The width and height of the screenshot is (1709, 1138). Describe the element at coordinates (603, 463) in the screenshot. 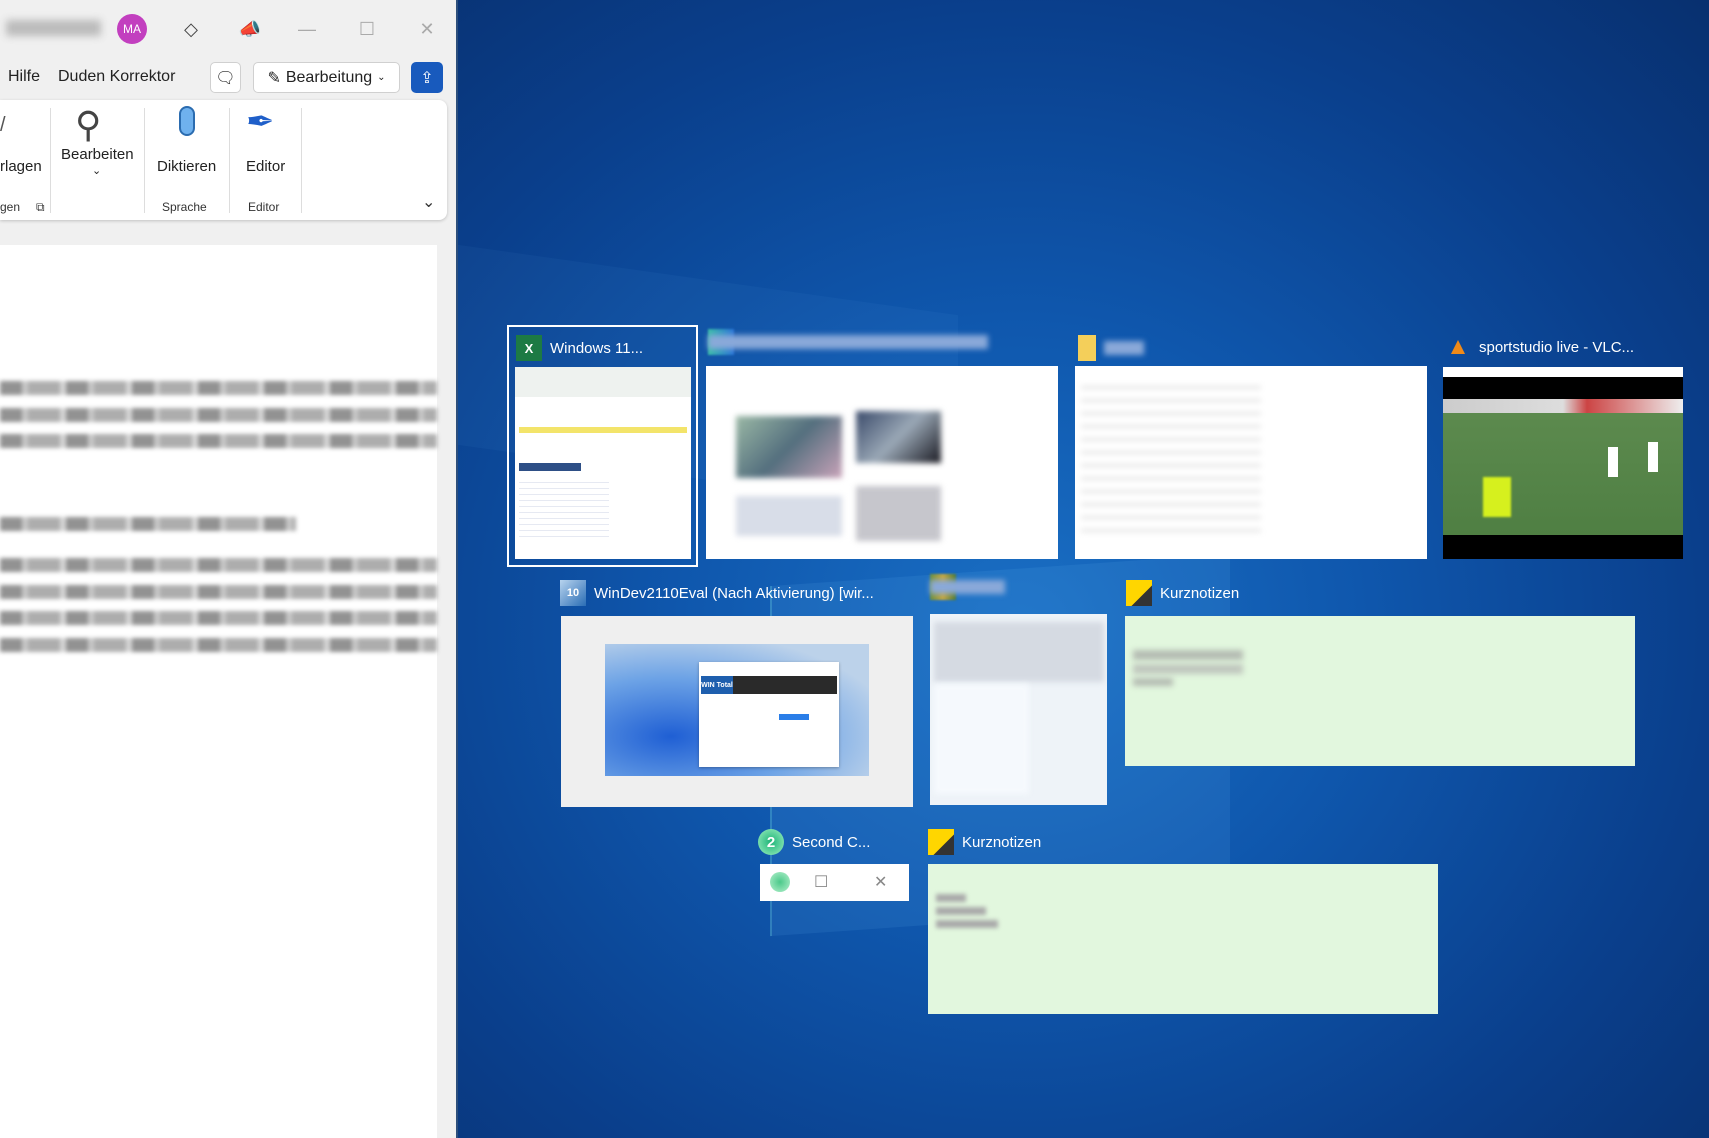

I see `window-thumbnail-excel` at that location.